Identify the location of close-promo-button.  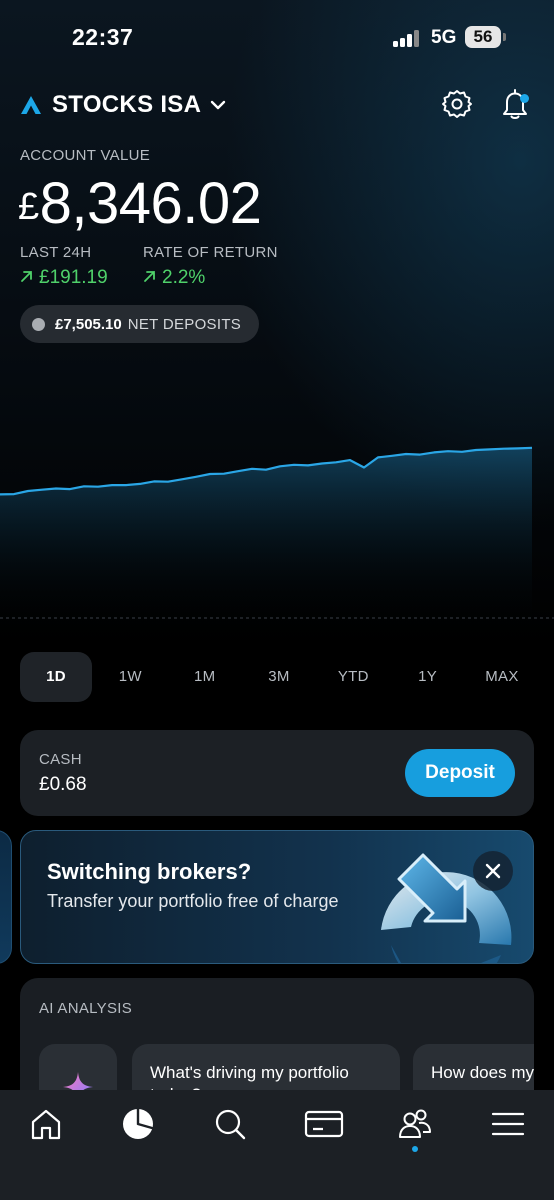
(493, 871).